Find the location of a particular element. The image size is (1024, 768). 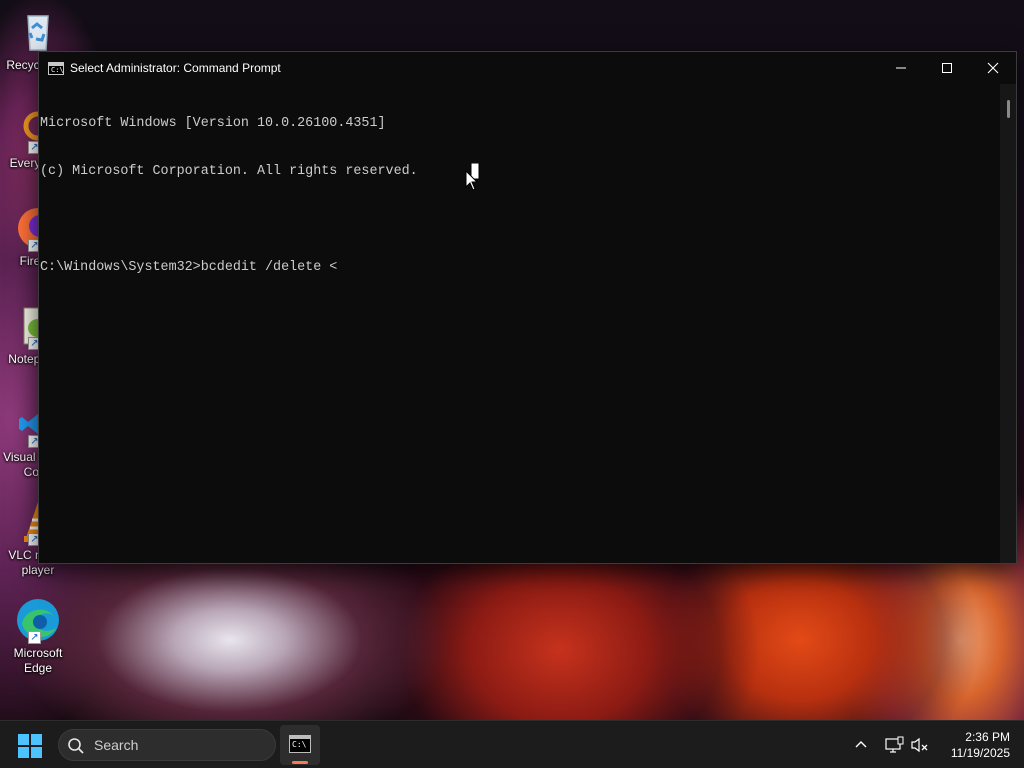

shortcut-arrow-icon: ↗ is located at coordinates (34, 637).